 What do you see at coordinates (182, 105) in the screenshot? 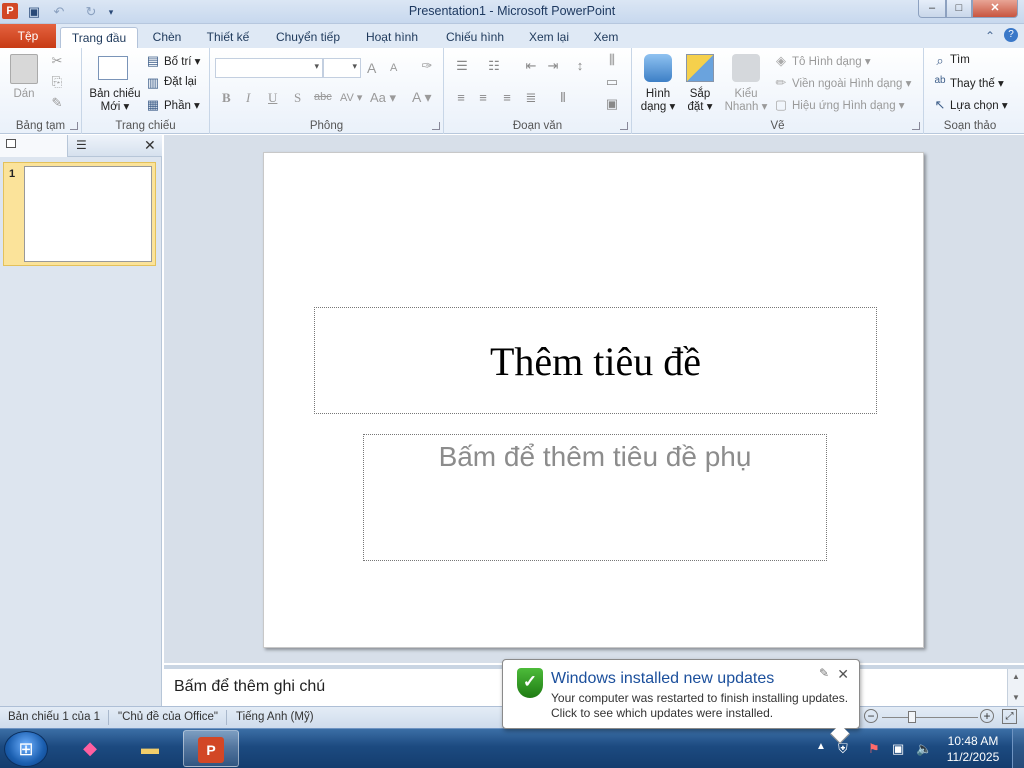
I see `section-button: Phần ▾` at bounding box center [182, 105].